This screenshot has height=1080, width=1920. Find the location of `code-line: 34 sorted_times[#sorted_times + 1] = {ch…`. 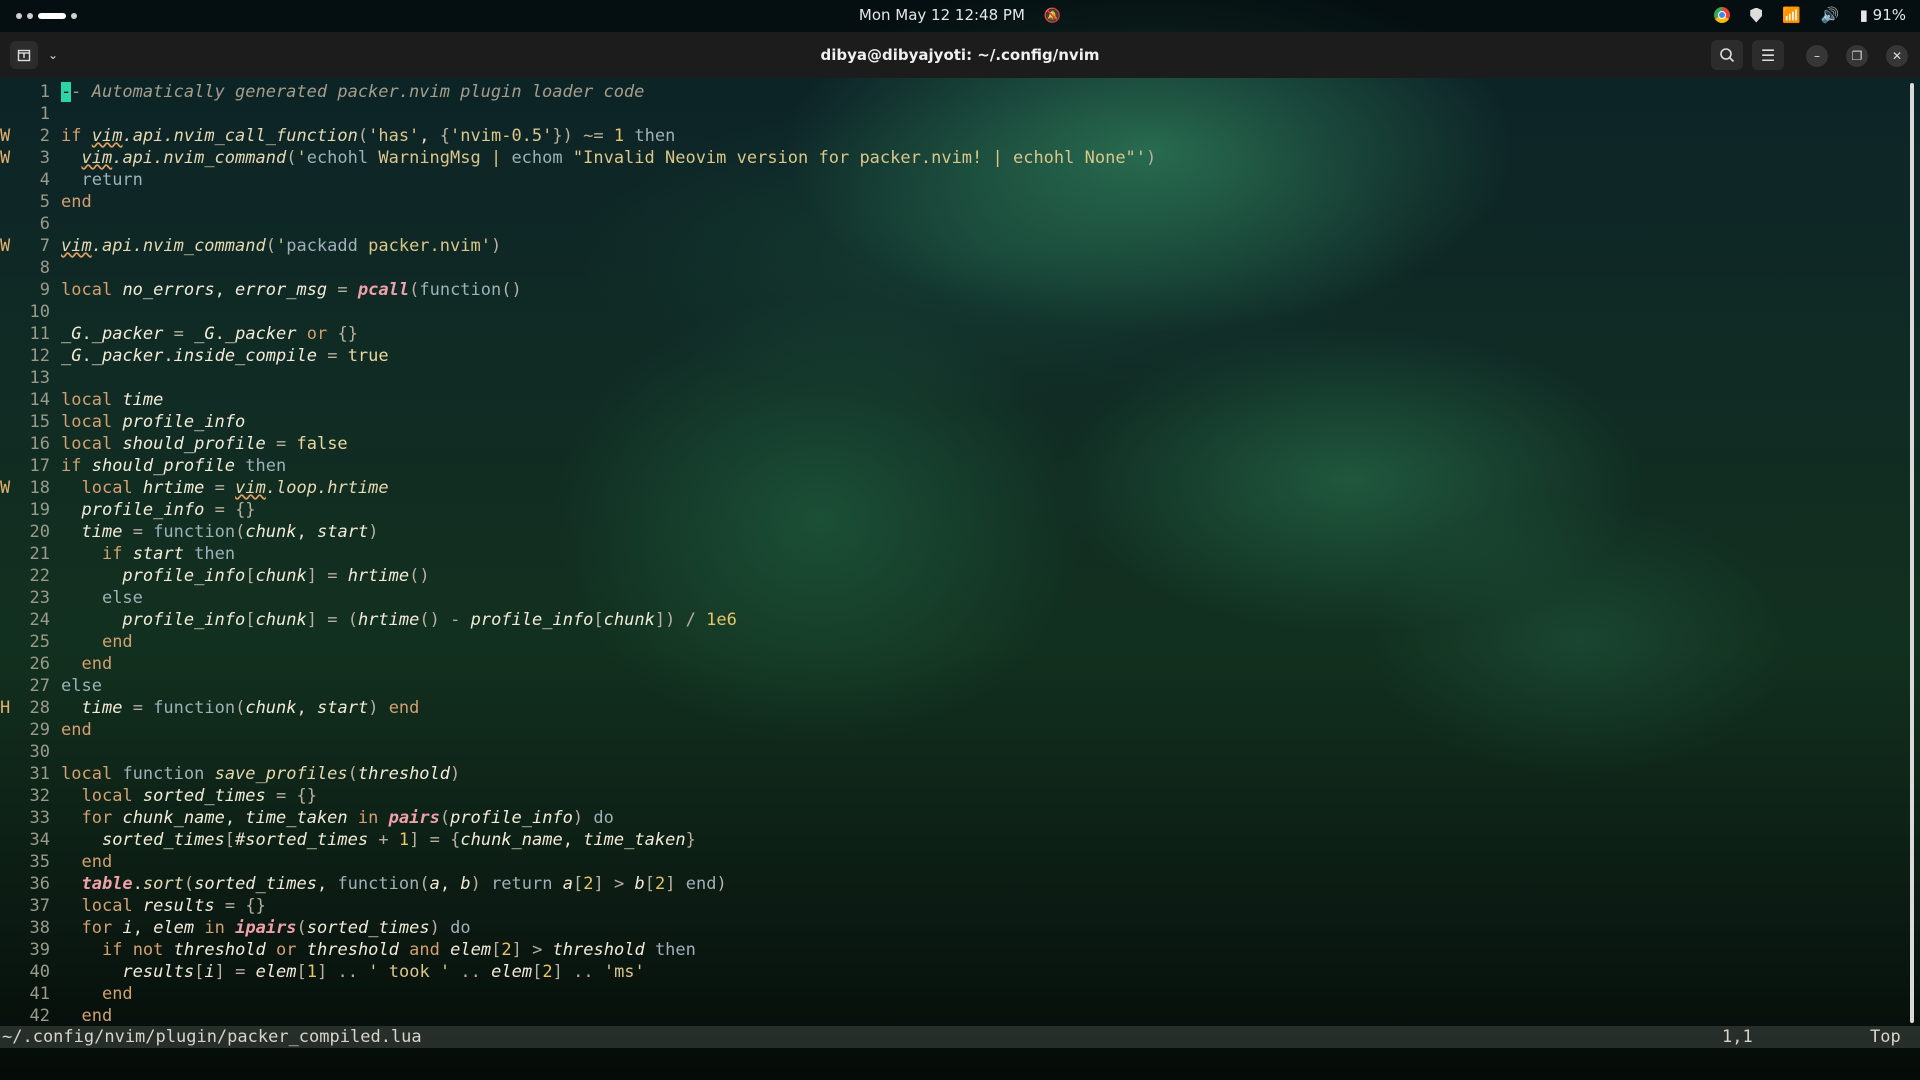

code-line: 34 sorted_times[#sorted_times + 1] = {ch… is located at coordinates (950, 840).